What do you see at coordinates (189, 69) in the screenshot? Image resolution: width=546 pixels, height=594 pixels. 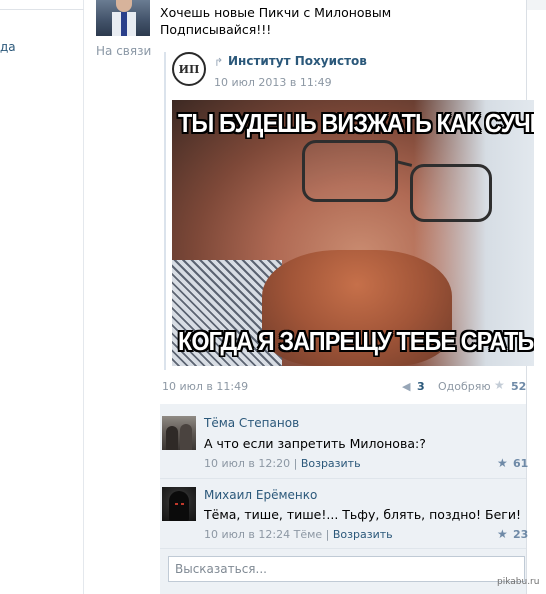 I see `group-avatar: ИП` at bounding box center [189, 69].